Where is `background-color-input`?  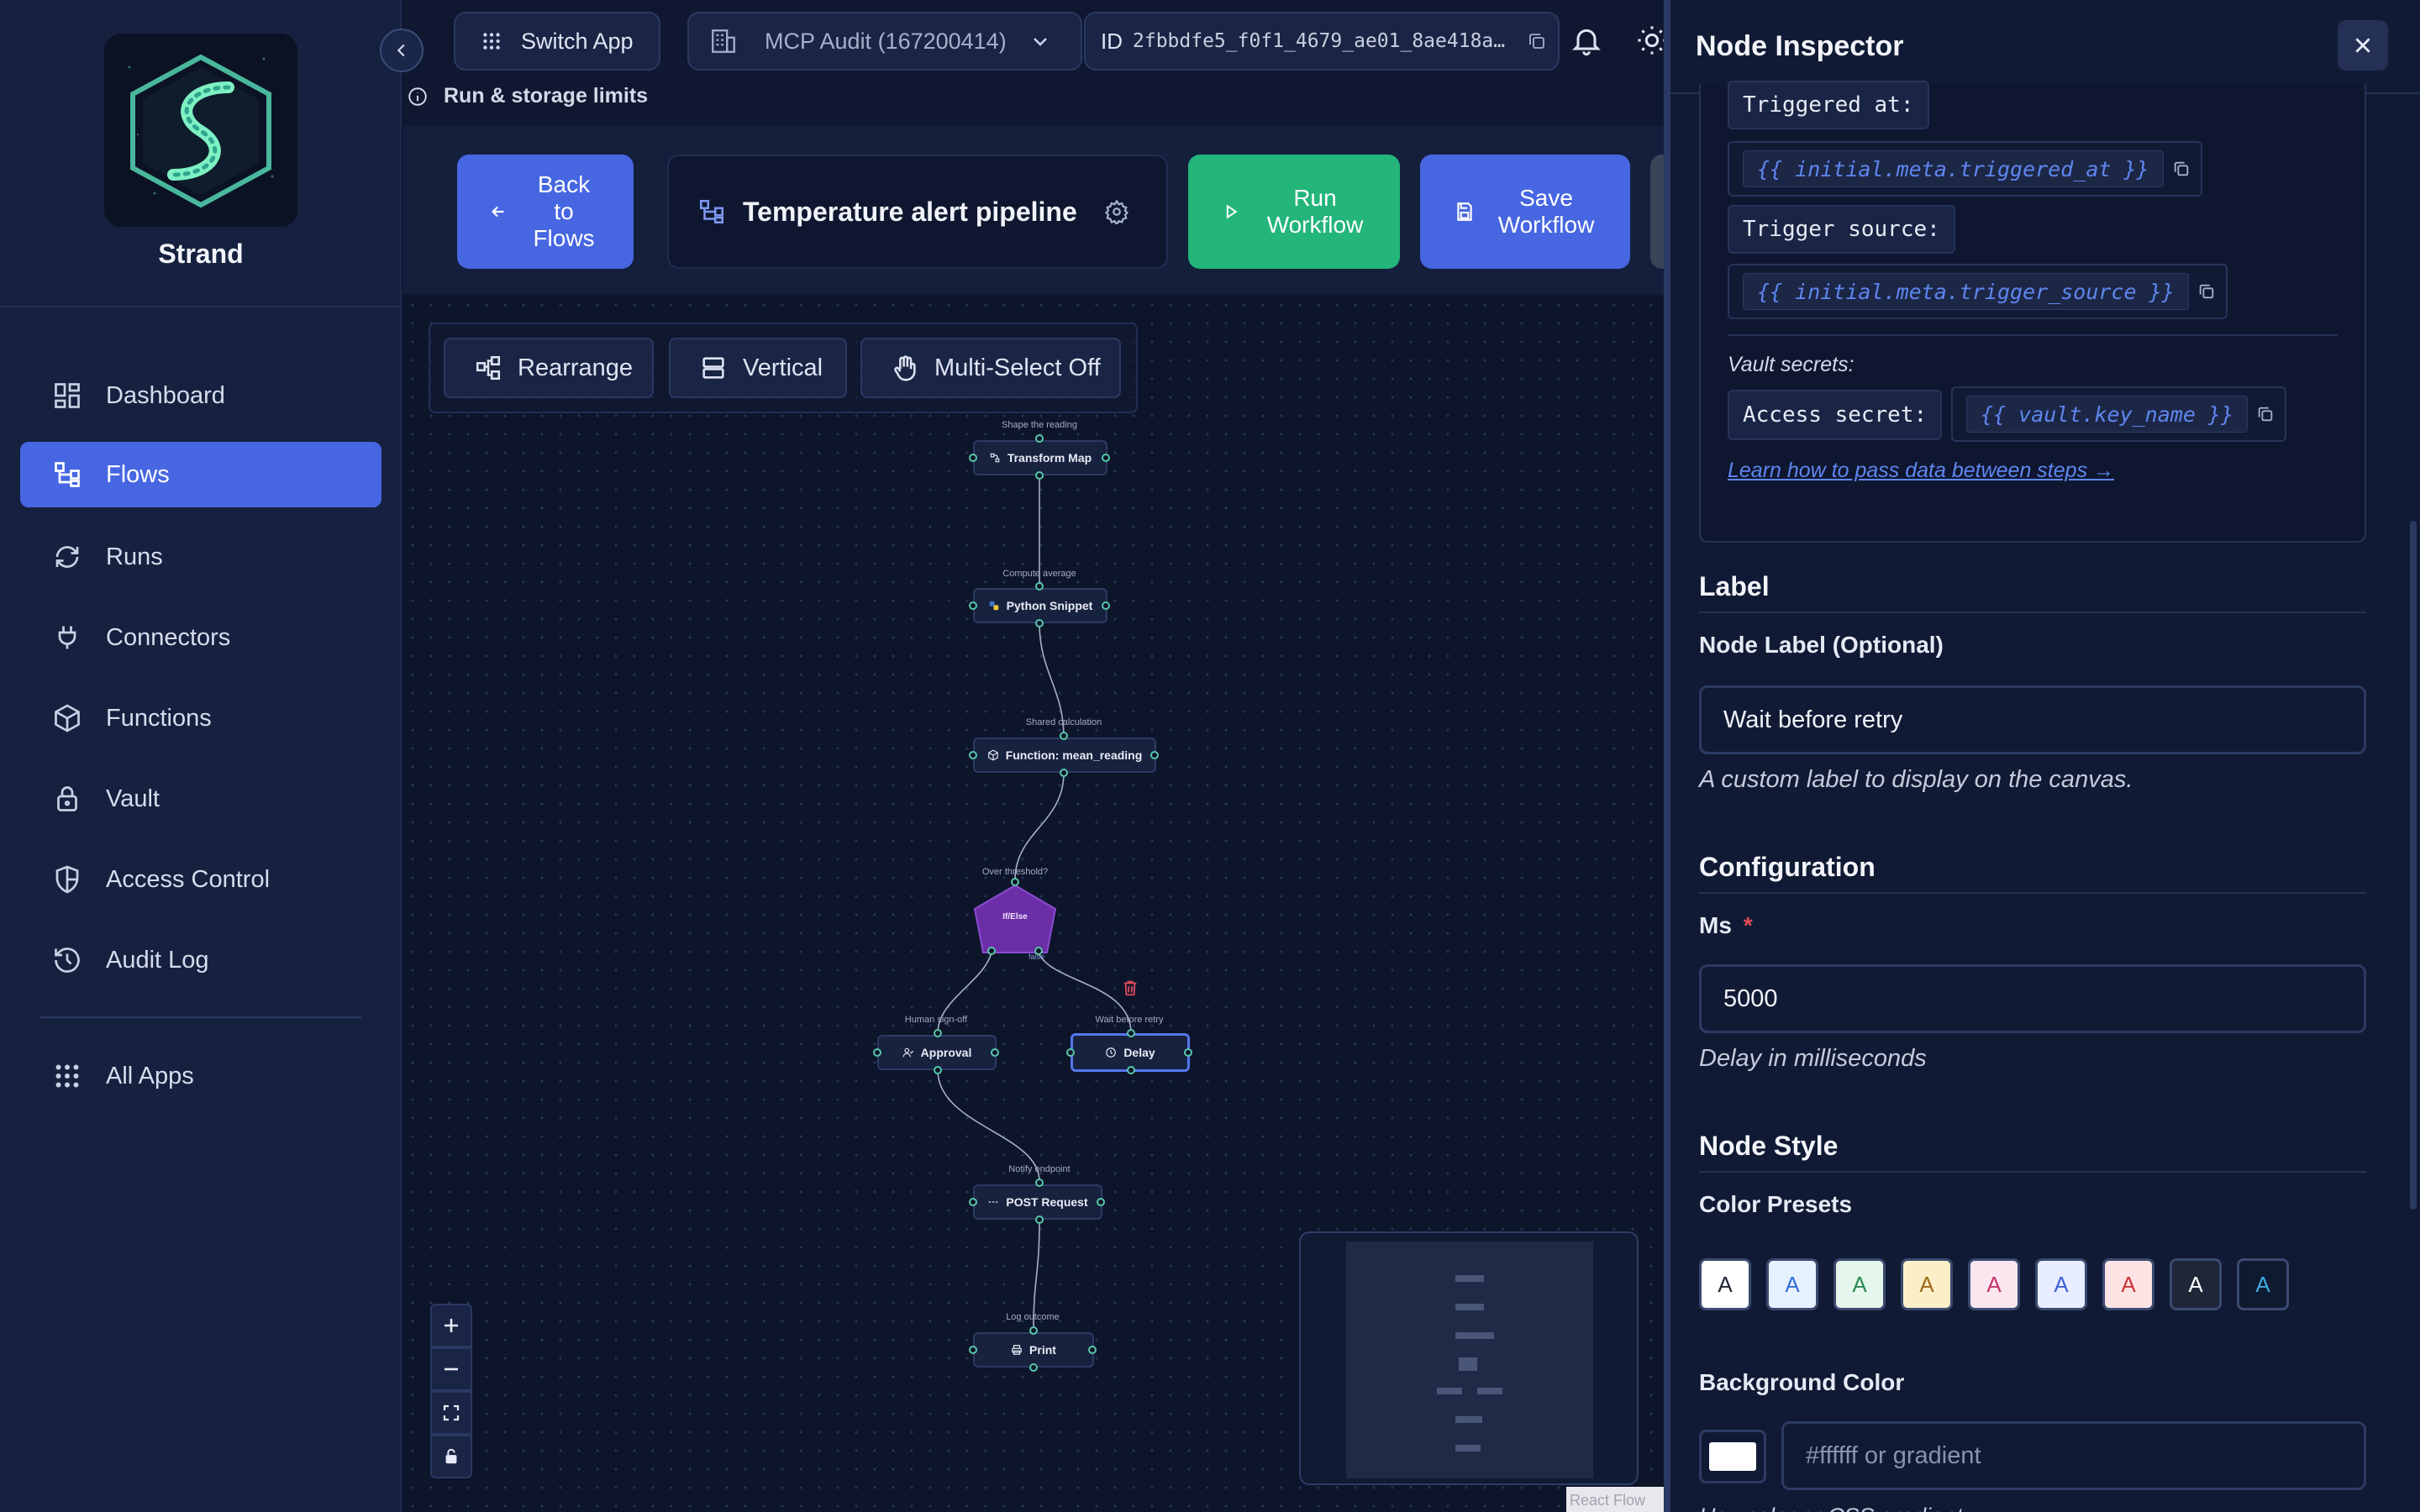
background-color-input is located at coordinates (2073, 1455).